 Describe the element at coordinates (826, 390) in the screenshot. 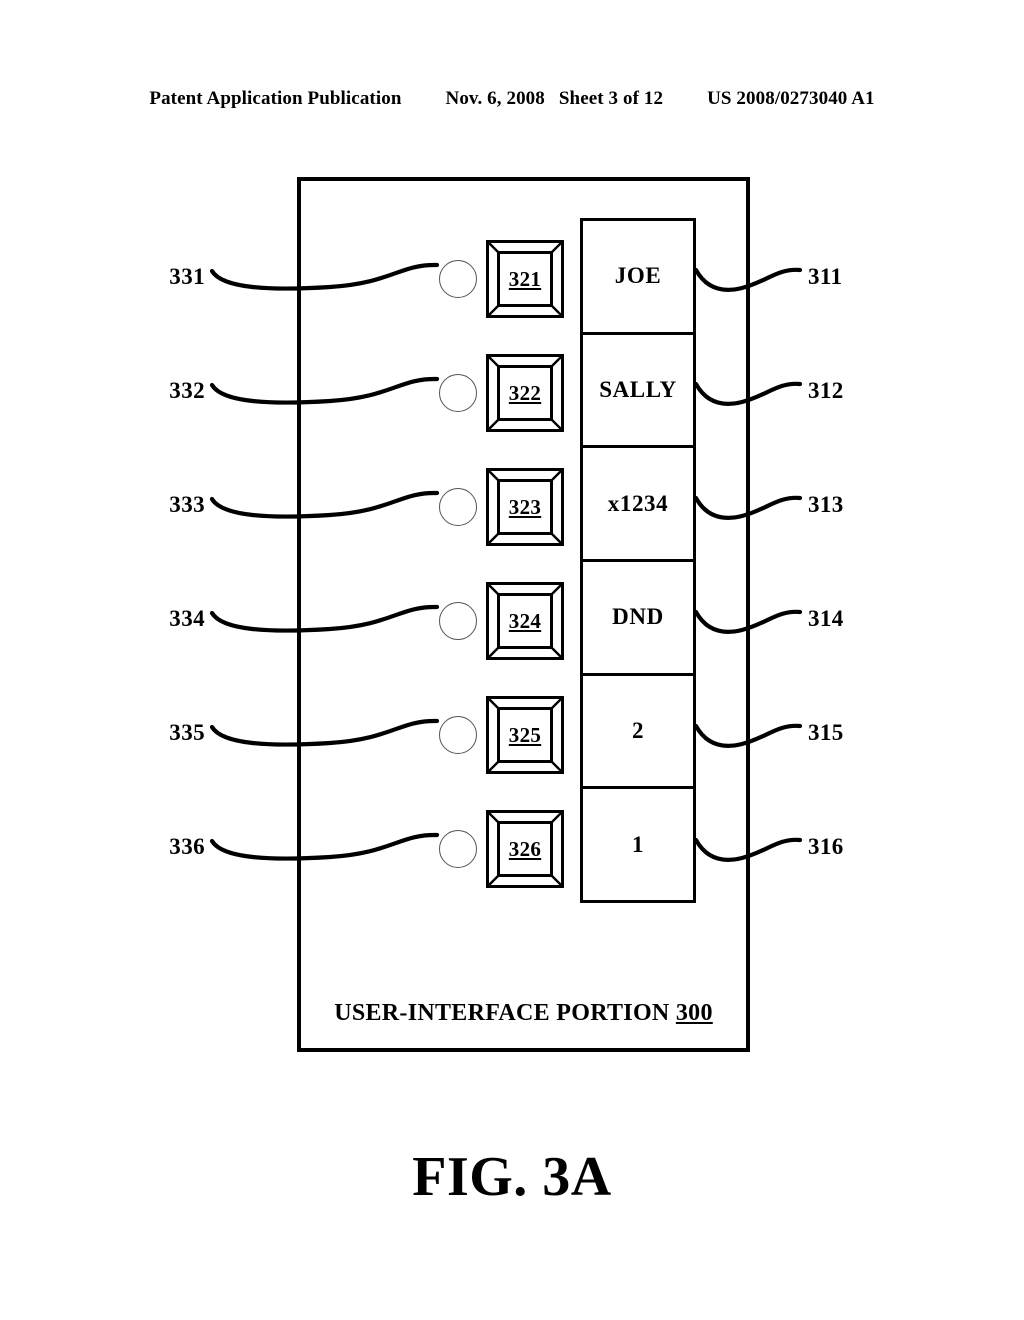

I see `ref-label-right: 312` at that location.